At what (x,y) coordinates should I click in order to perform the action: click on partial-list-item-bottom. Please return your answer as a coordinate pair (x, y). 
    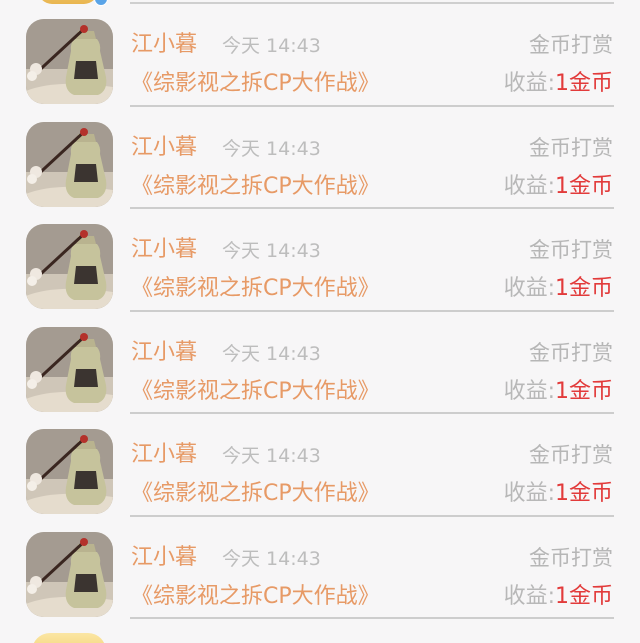
    Looking at the image, I should click on (320, 637).